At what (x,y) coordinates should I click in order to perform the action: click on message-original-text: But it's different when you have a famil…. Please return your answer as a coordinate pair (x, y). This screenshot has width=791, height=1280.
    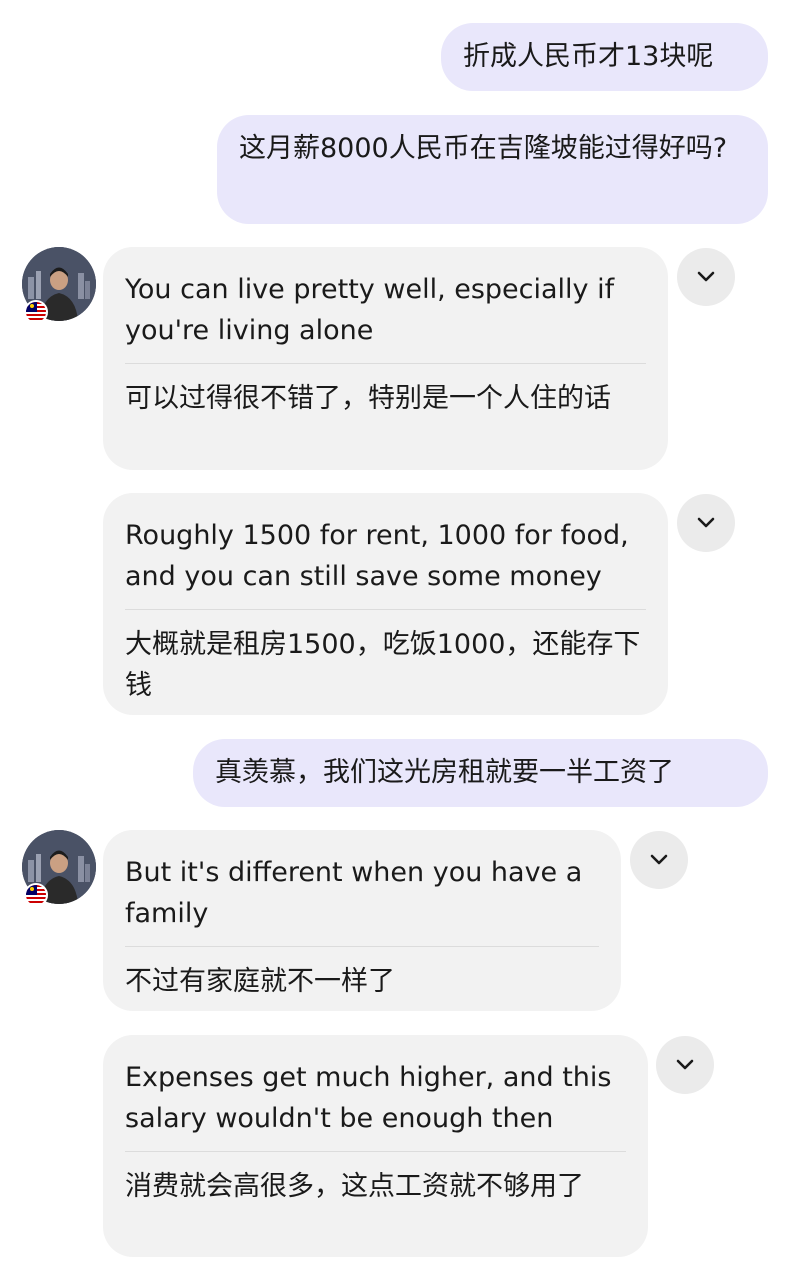
    Looking at the image, I should click on (354, 893).